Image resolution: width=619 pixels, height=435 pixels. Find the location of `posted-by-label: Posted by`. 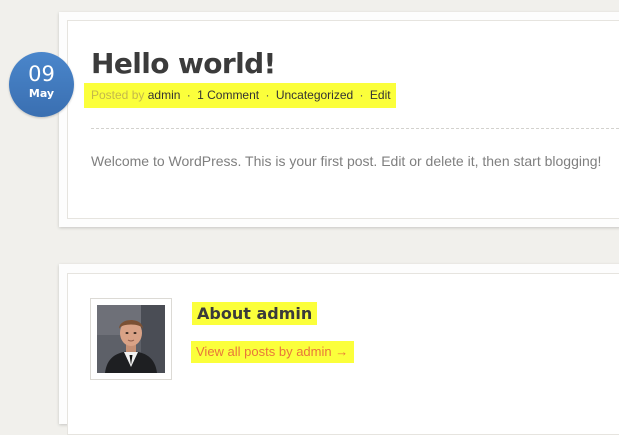

posted-by-label: Posted by is located at coordinates (118, 95).